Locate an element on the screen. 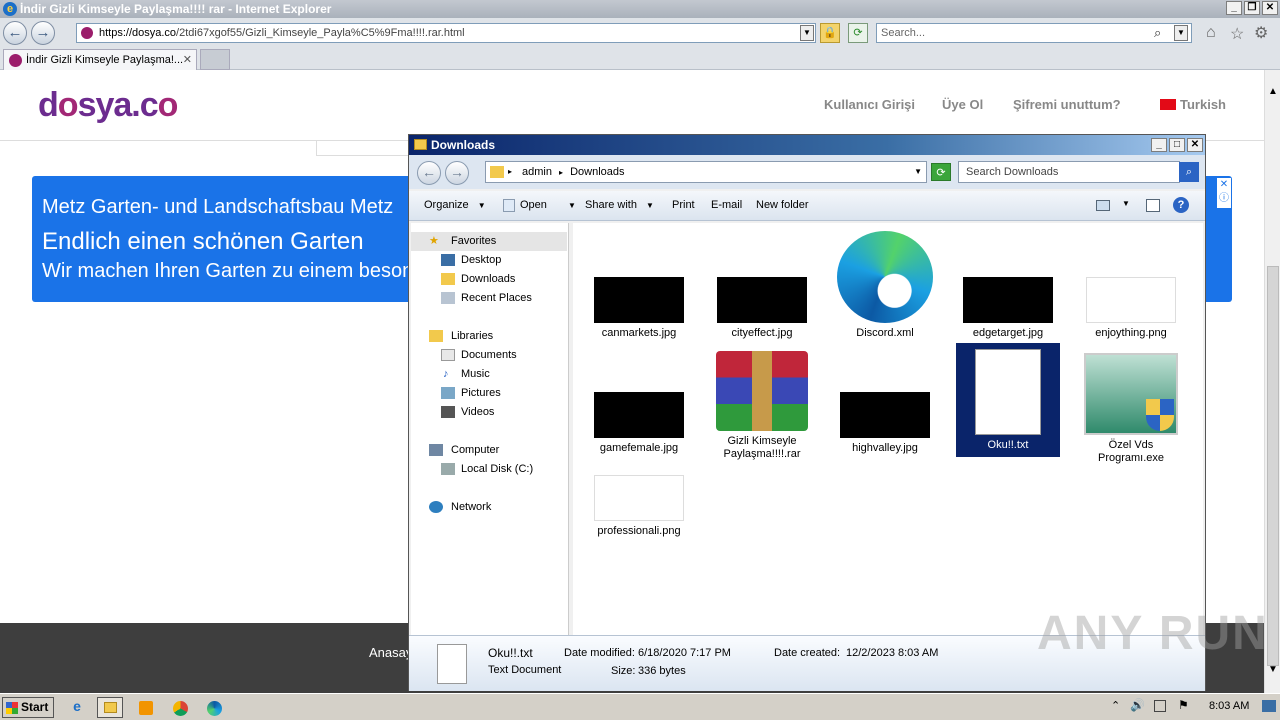 This screenshot has width=1280, height=720. dosya-logo: dosya.co is located at coordinates (108, 105).